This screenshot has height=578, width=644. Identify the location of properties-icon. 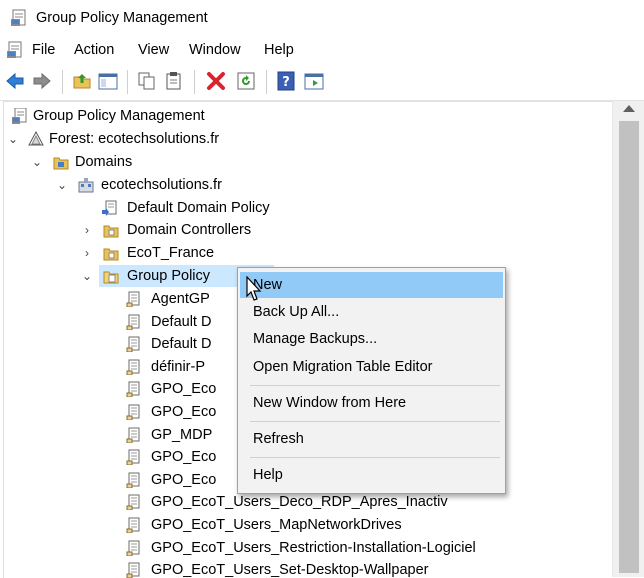
(314, 81).